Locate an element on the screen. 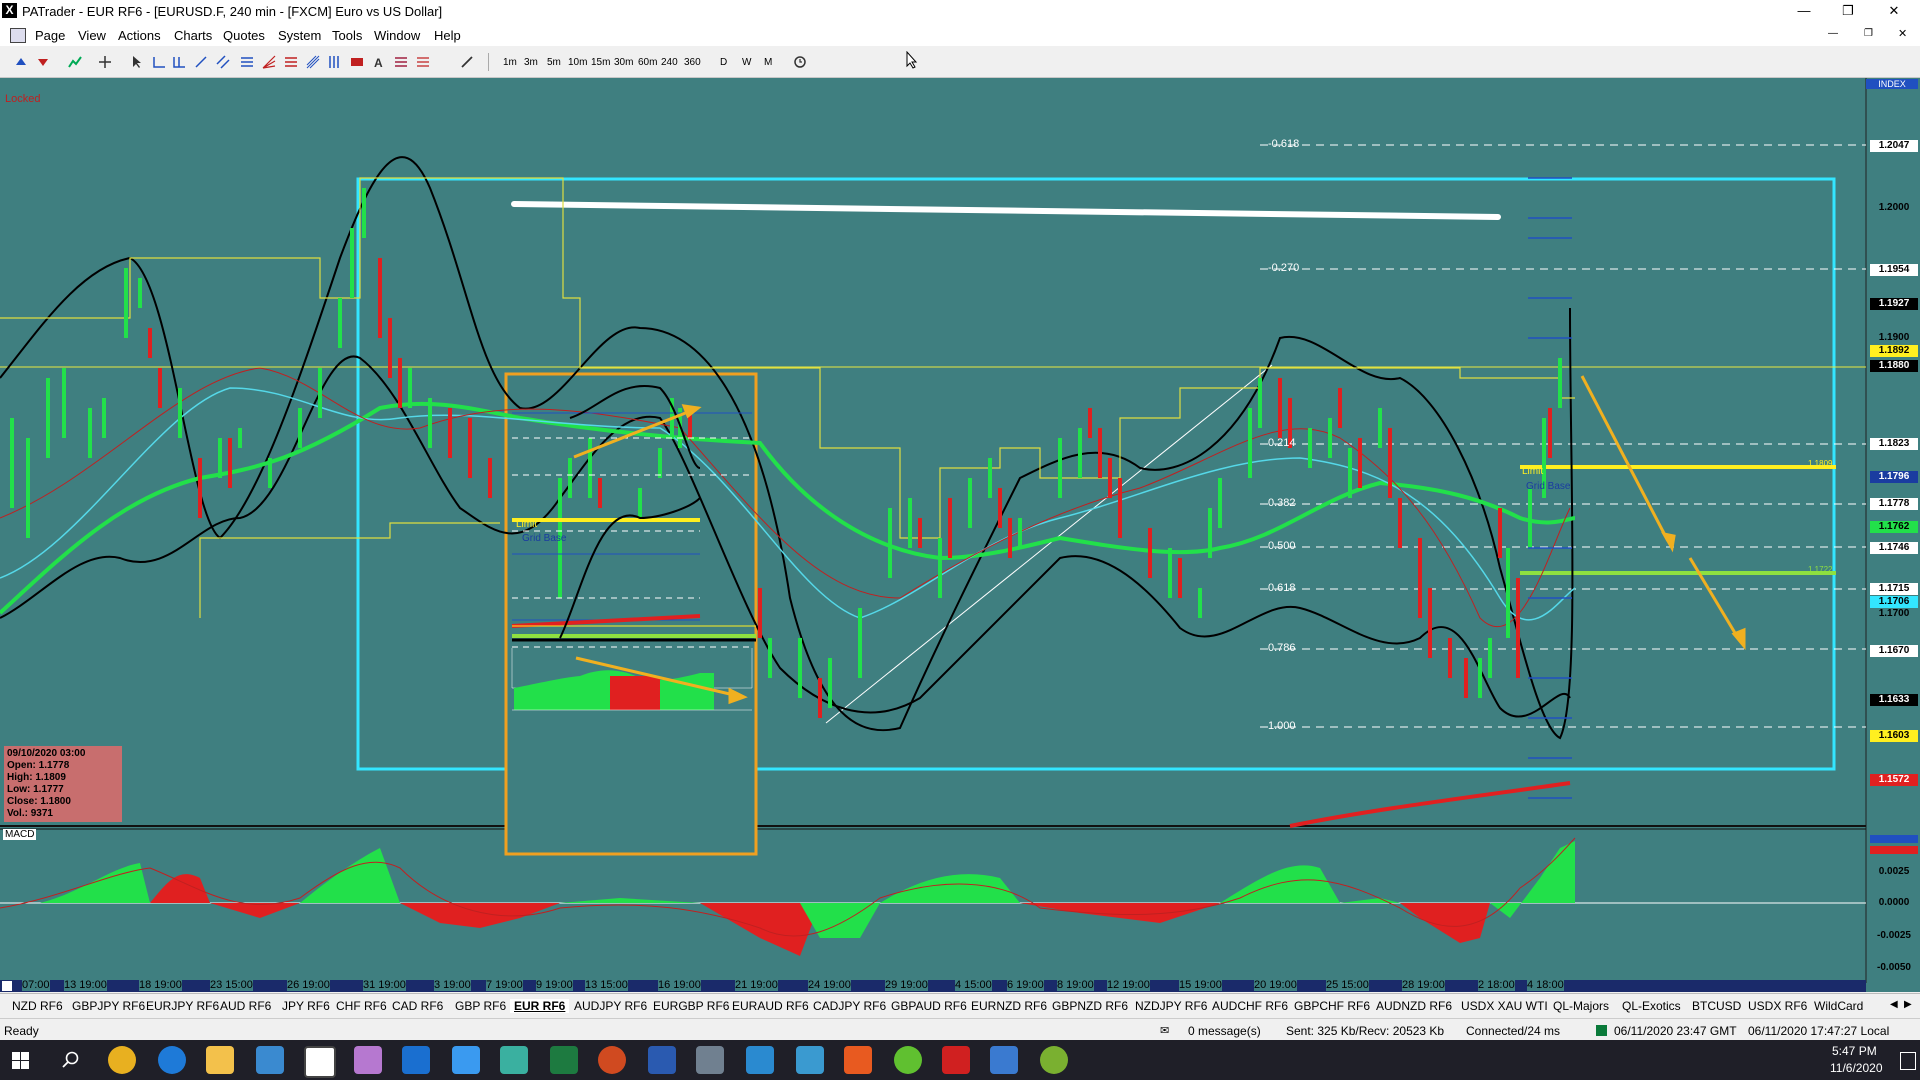  tf-w: W is located at coordinates (746, 62).